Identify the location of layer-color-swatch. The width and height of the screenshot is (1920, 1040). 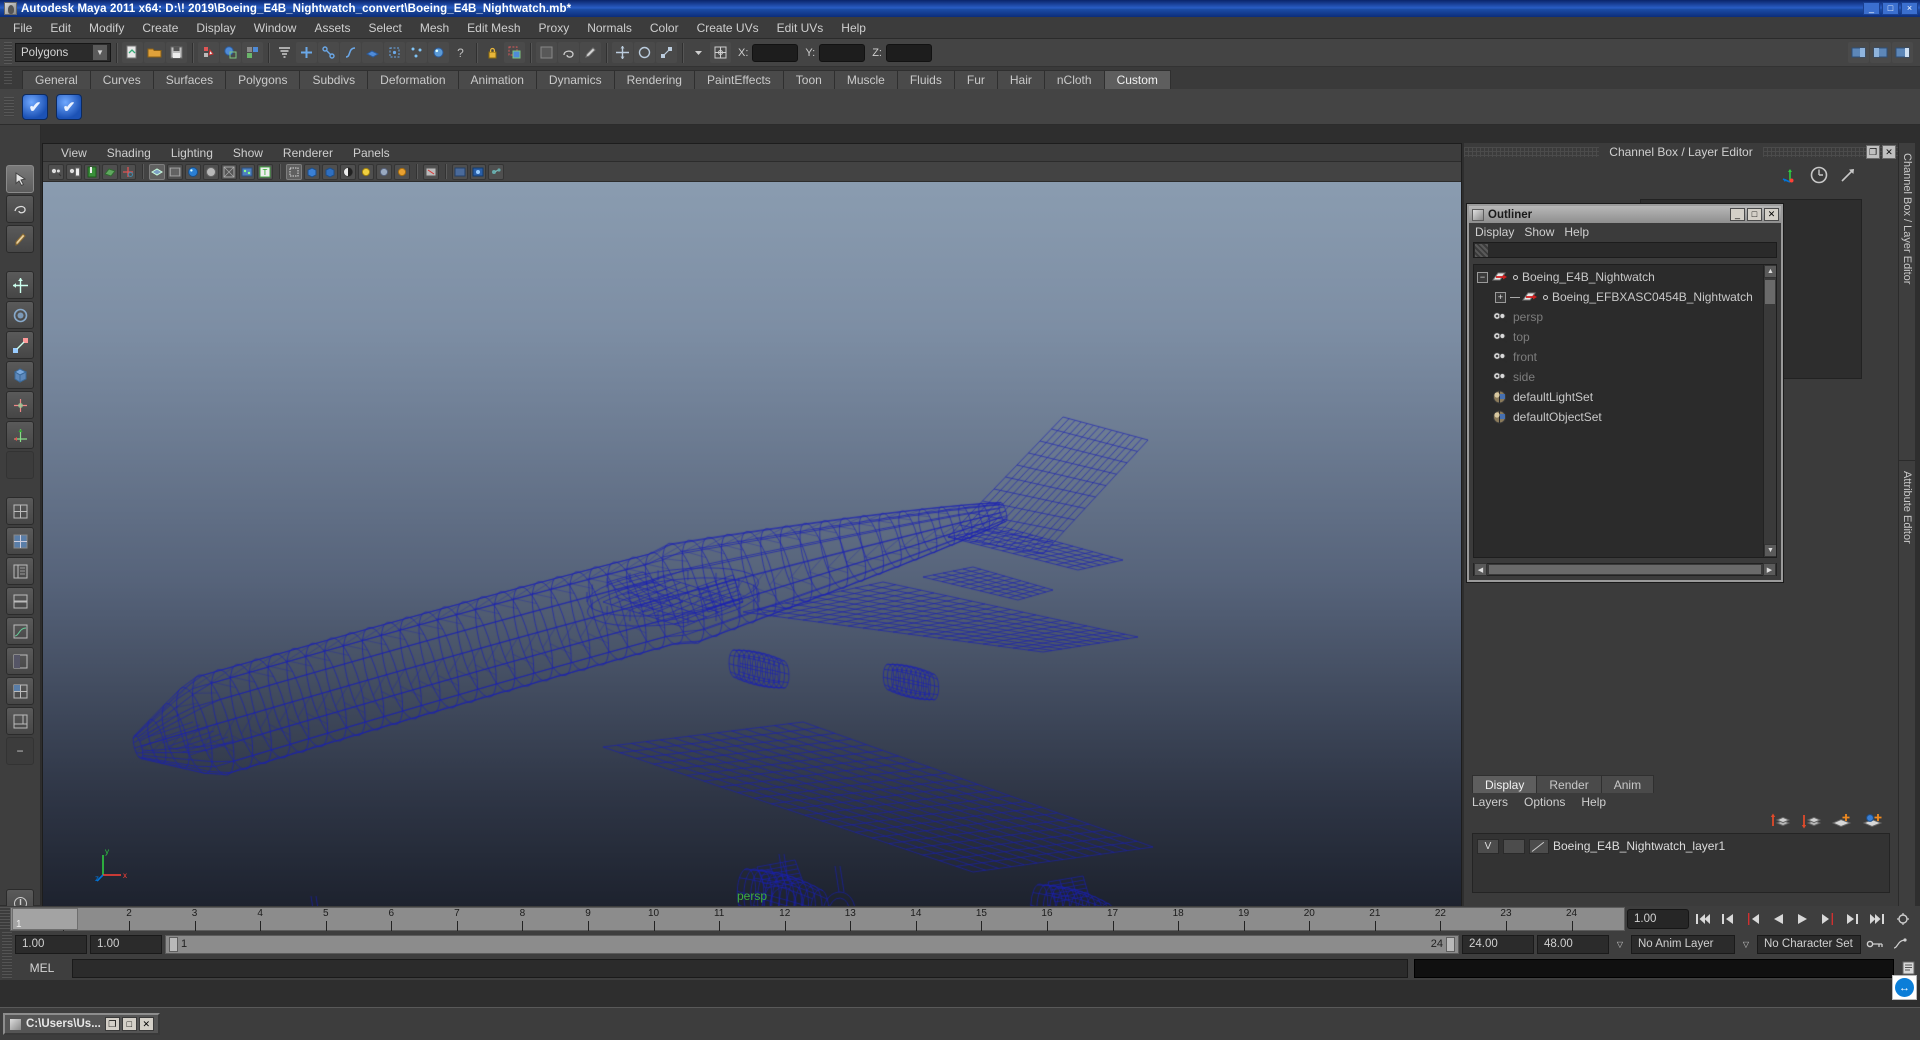
(1539, 846).